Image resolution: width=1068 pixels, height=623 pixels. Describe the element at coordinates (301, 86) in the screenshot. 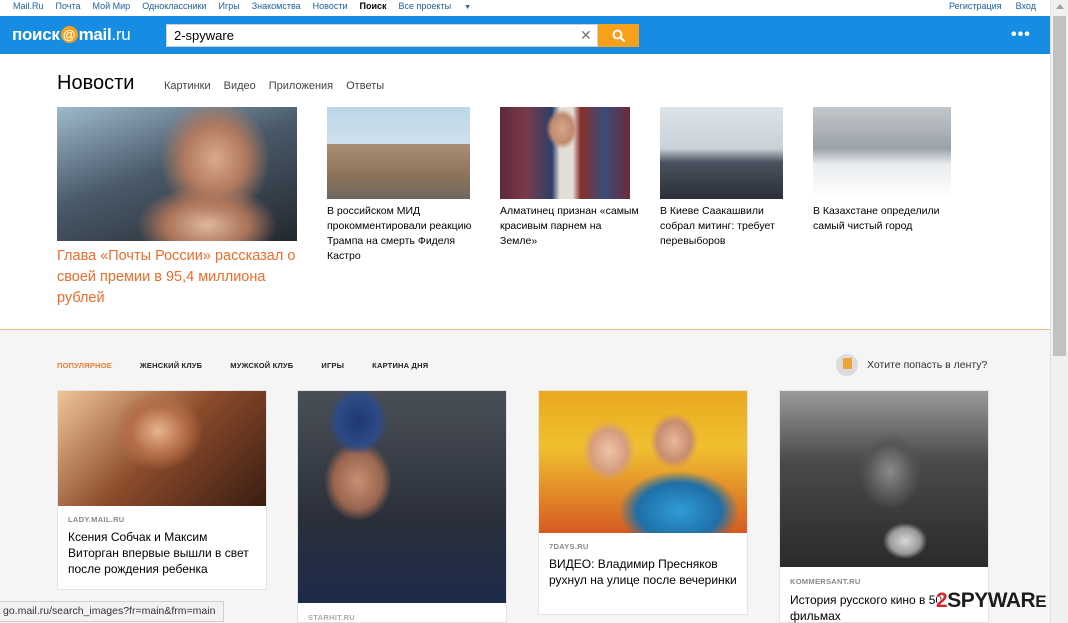

I see `tab-apps: Приложения` at that location.